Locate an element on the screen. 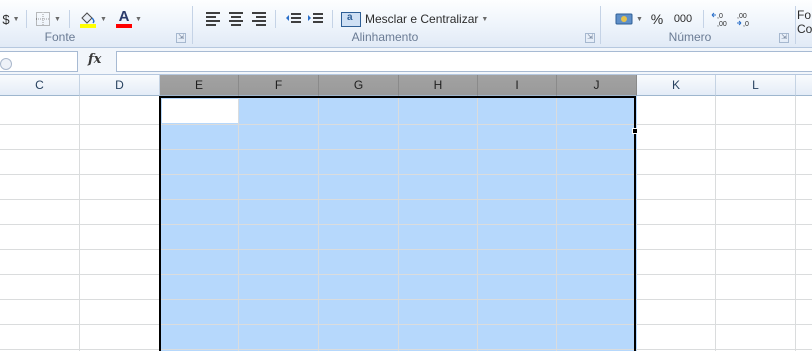 The height and width of the screenshot is (351, 812). font-size-dropdown: $ ▼ is located at coordinates (11, 19).